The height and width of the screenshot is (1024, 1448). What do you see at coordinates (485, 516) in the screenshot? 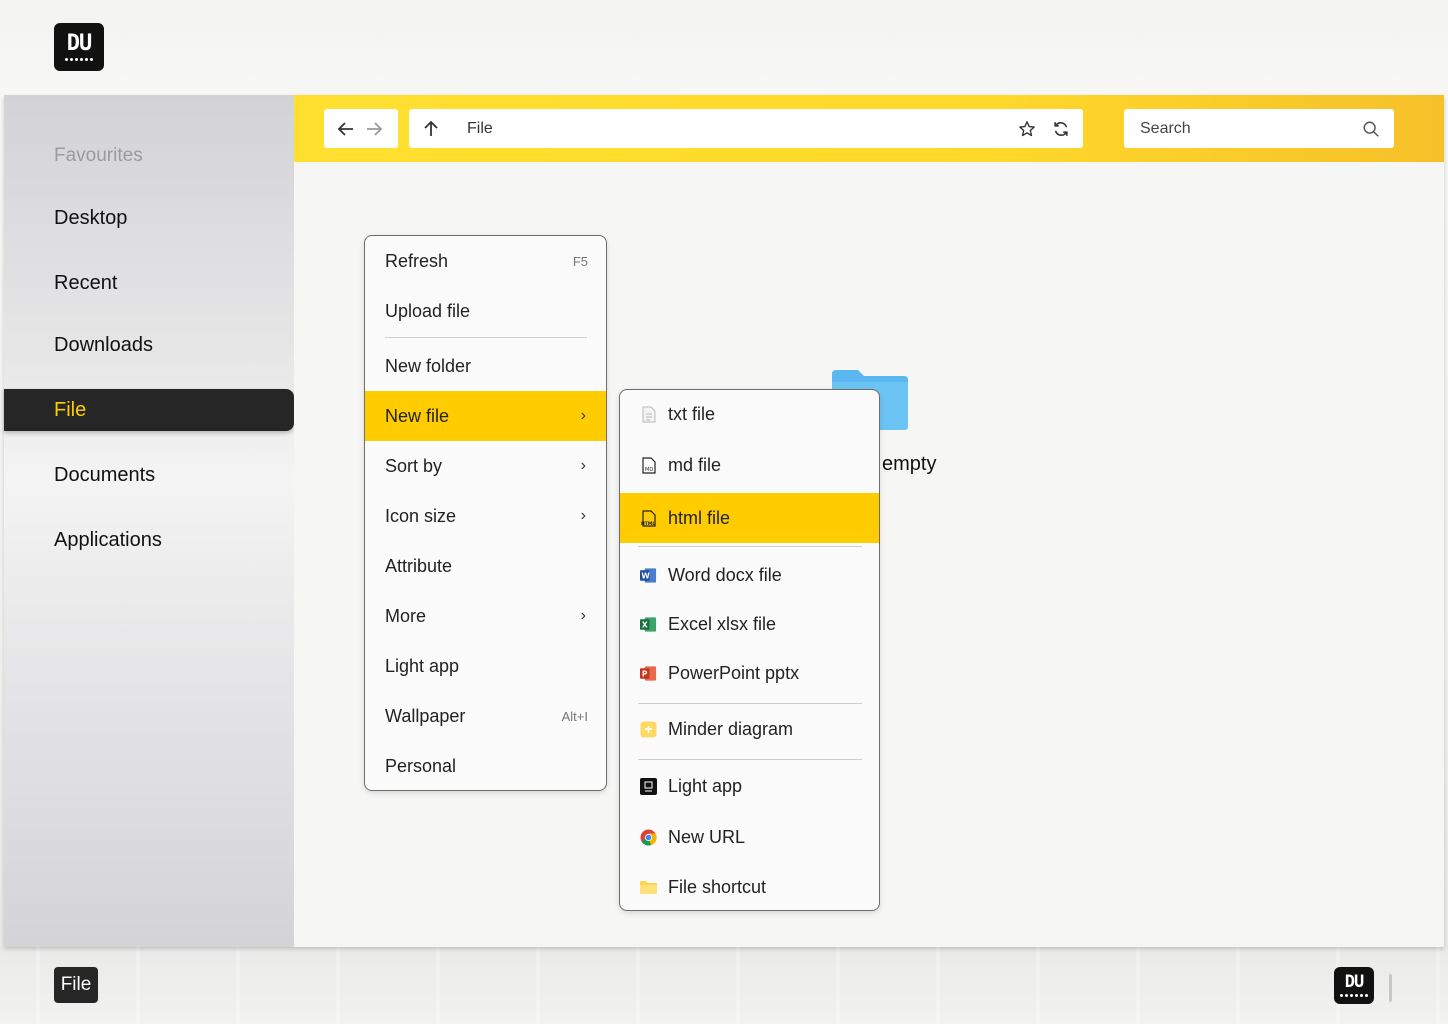
I see `menu-item-icon-size: Icon size ›` at bounding box center [485, 516].